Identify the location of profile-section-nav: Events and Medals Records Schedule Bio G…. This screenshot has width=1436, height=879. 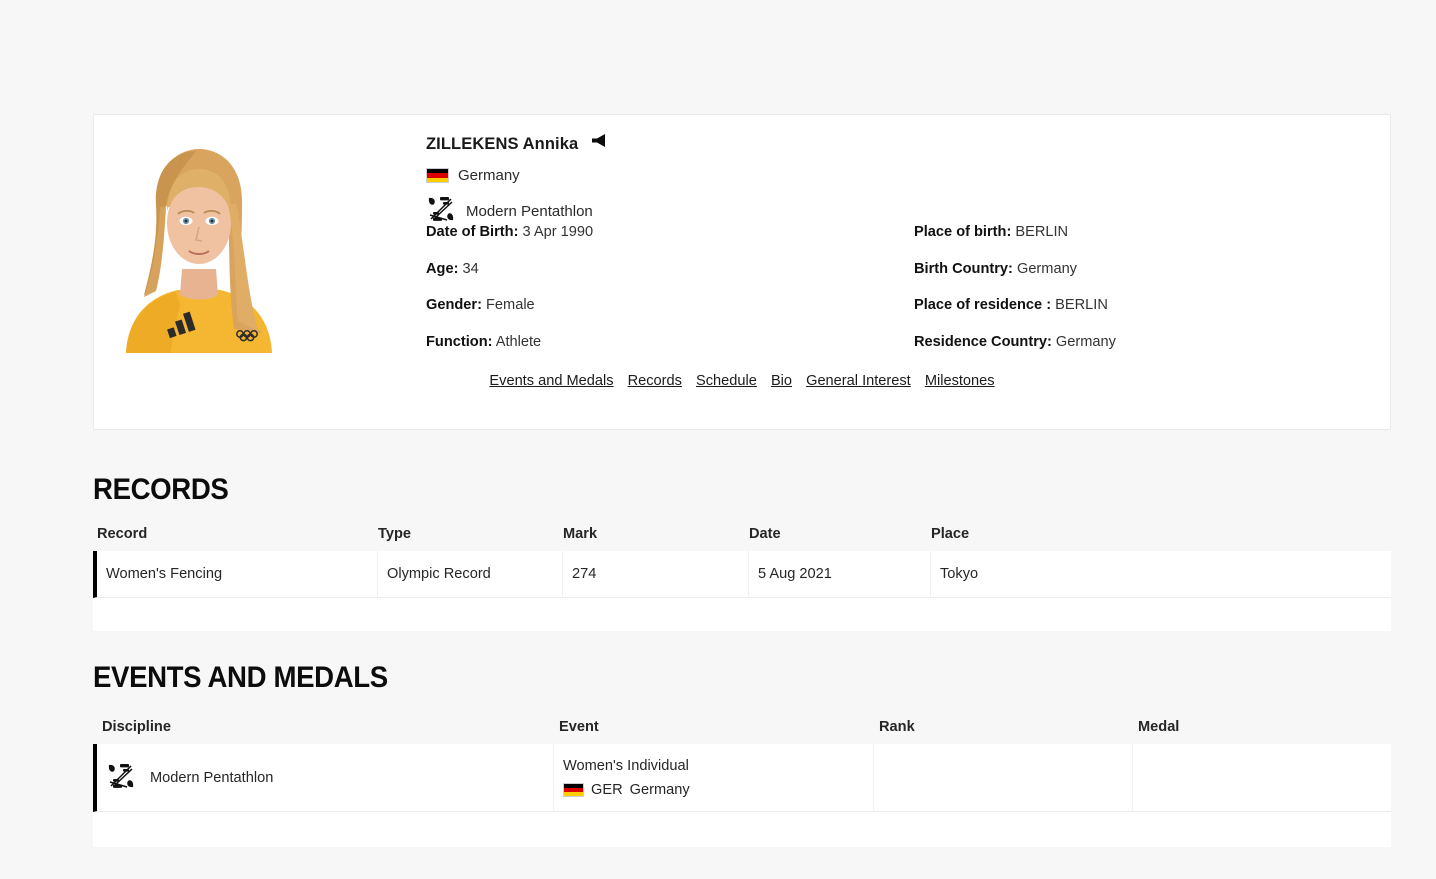
(742, 381).